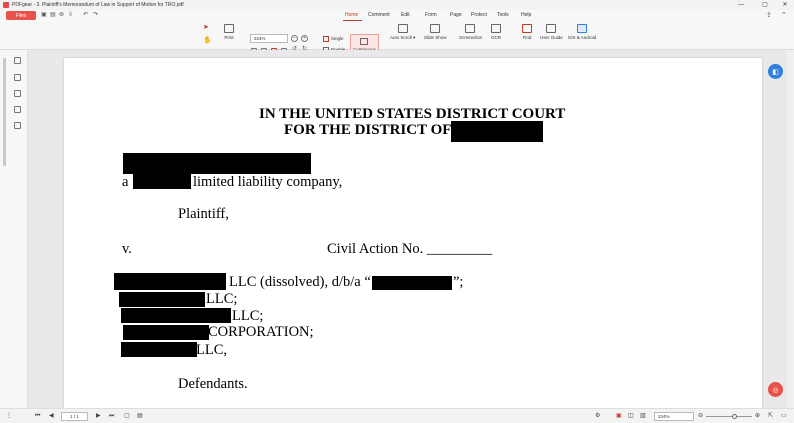  Describe the element at coordinates (456, 15) in the screenshot. I see `menu-page: Page` at that location.